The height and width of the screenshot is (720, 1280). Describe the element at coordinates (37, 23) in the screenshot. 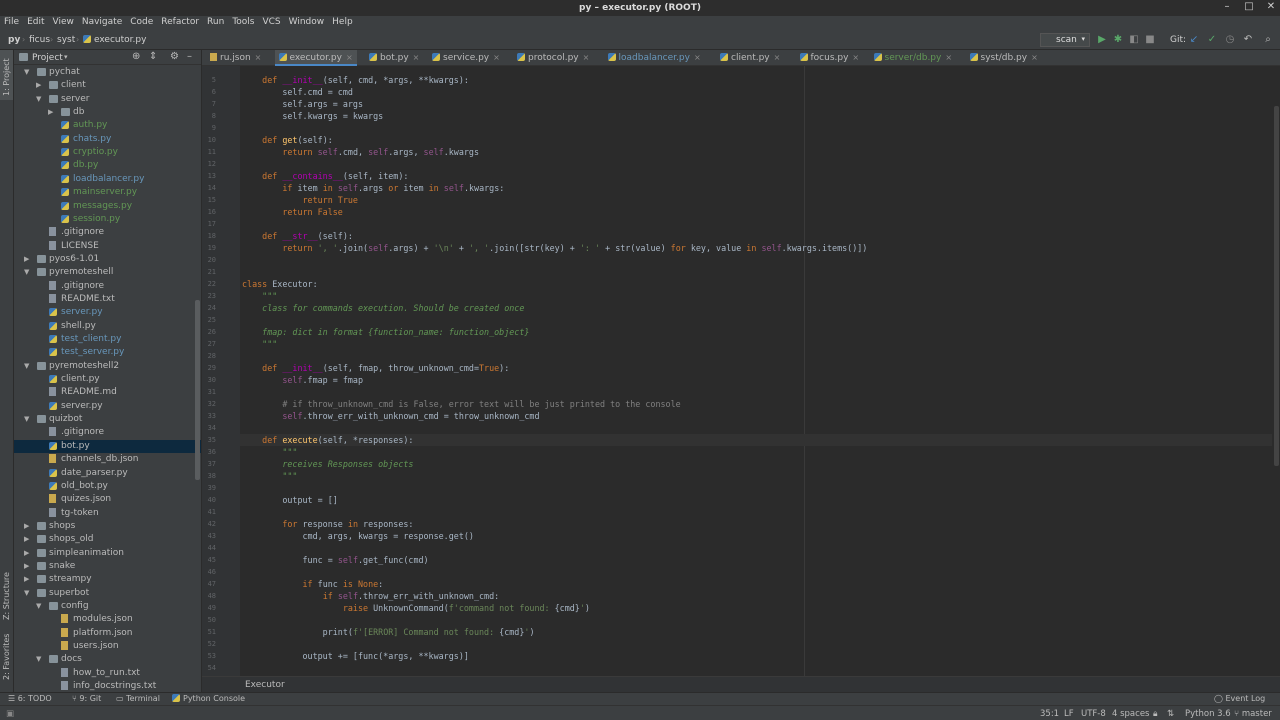

I see `menu-edit: Edit` at that location.